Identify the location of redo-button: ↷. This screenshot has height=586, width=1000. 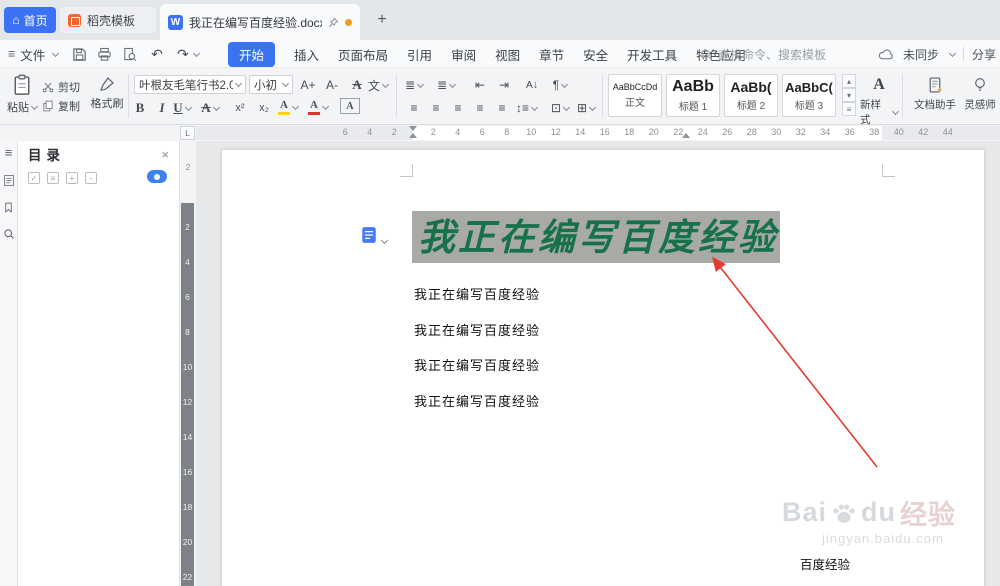
(188, 54).